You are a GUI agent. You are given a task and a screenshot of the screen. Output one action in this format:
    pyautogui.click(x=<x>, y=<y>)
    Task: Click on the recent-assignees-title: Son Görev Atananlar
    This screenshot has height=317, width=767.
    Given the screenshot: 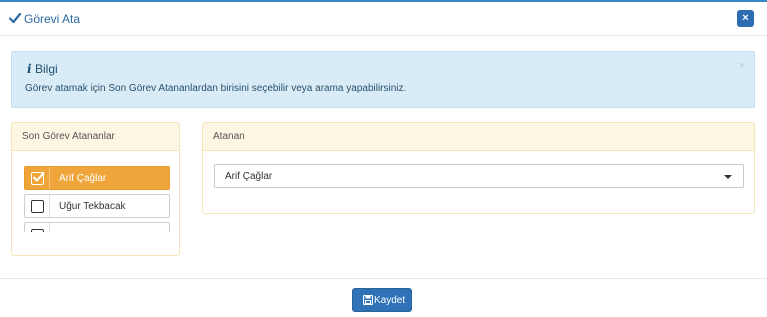 What is the action you would take?
    pyautogui.click(x=68, y=136)
    